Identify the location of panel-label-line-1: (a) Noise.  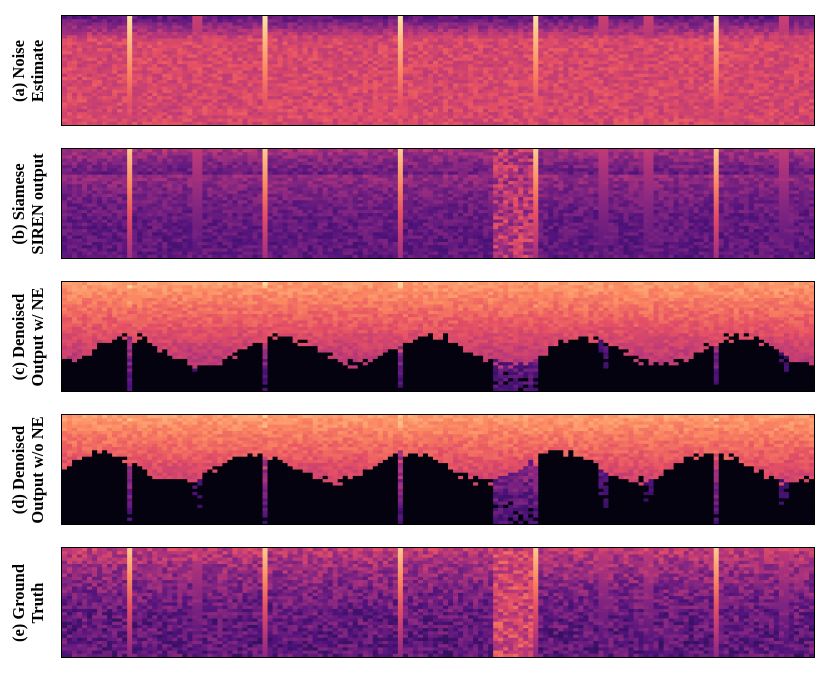
(18, 71).